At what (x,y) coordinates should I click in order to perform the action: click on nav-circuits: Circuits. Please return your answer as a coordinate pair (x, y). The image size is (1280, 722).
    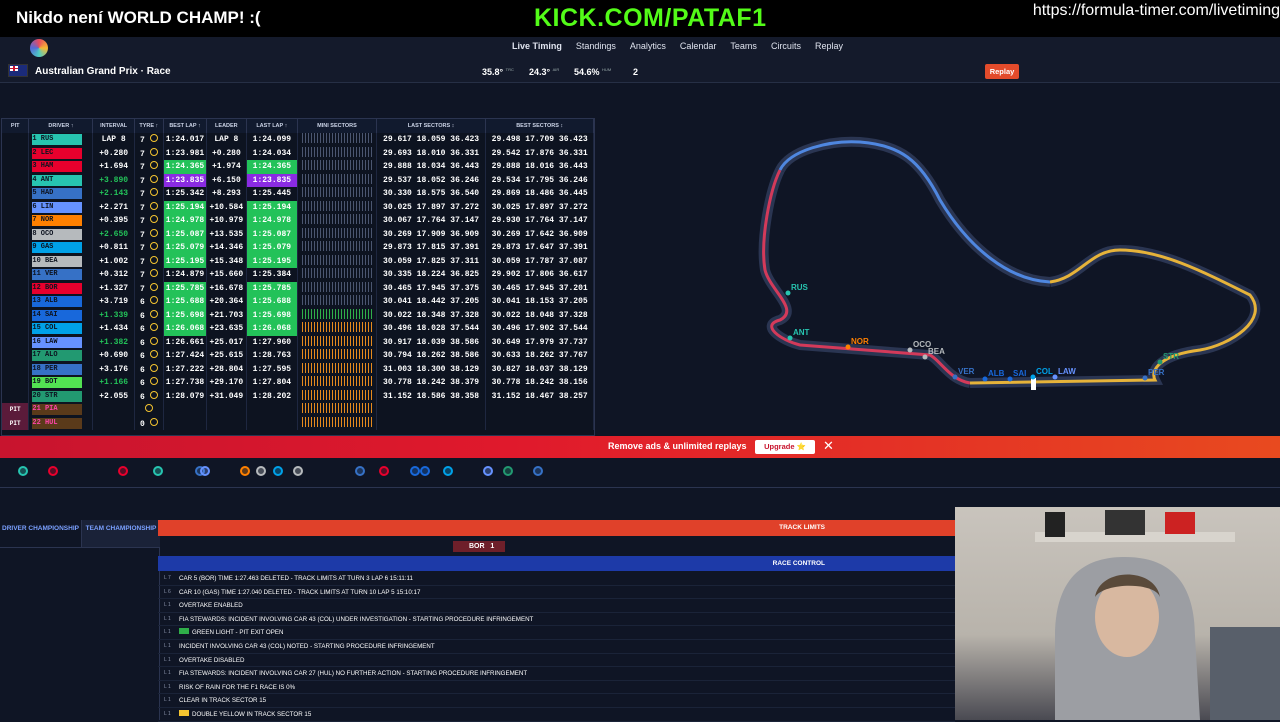
    Looking at the image, I should click on (786, 46).